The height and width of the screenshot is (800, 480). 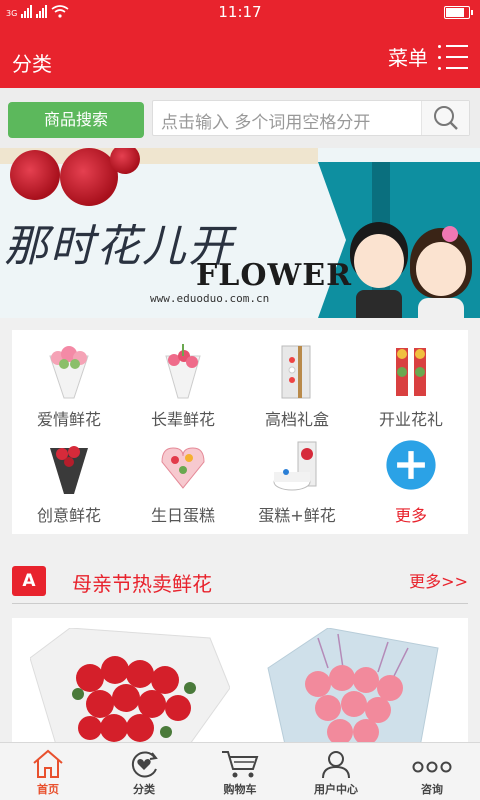 I want to click on nav-label: 首页, so click(x=48, y=789).